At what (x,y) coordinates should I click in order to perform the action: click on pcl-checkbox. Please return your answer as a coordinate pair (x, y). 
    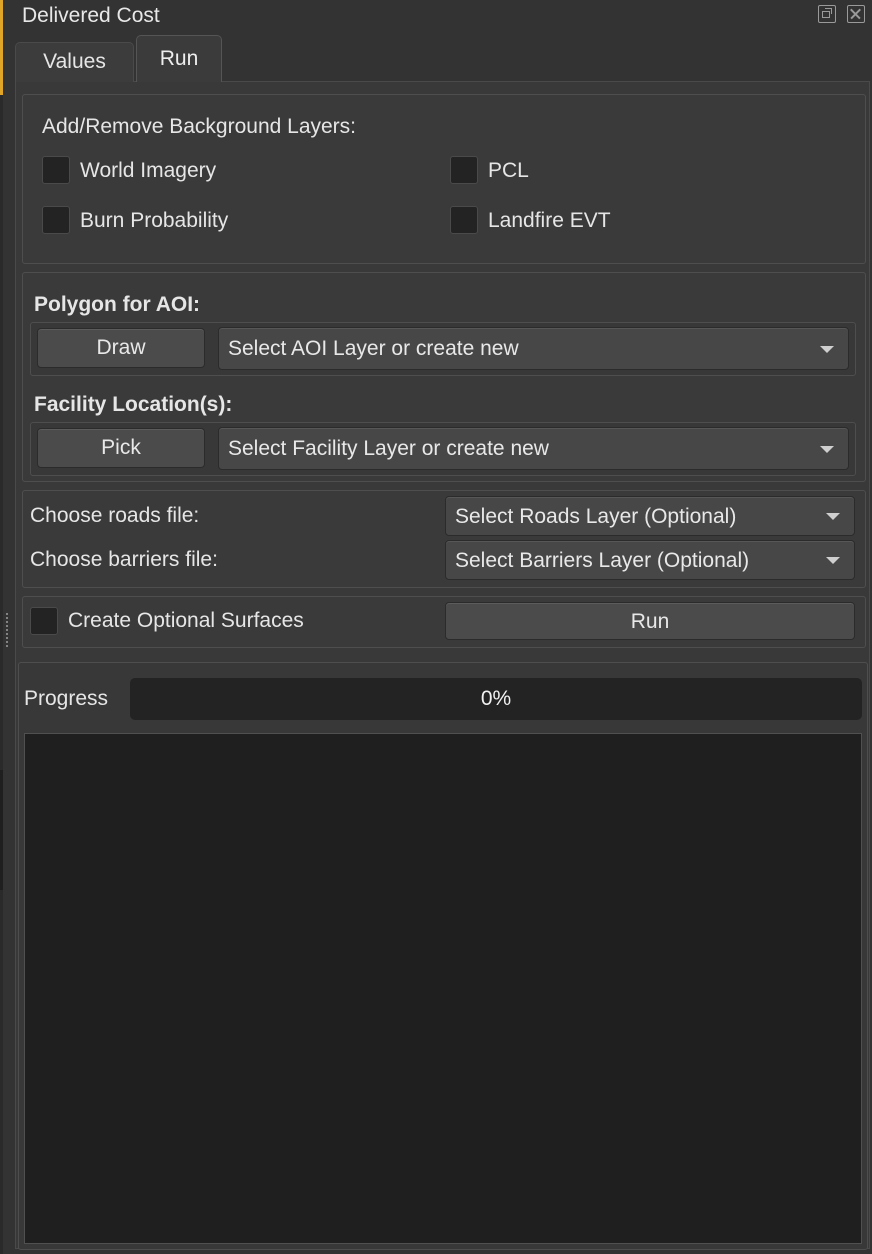
    Looking at the image, I should click on (464, 170).